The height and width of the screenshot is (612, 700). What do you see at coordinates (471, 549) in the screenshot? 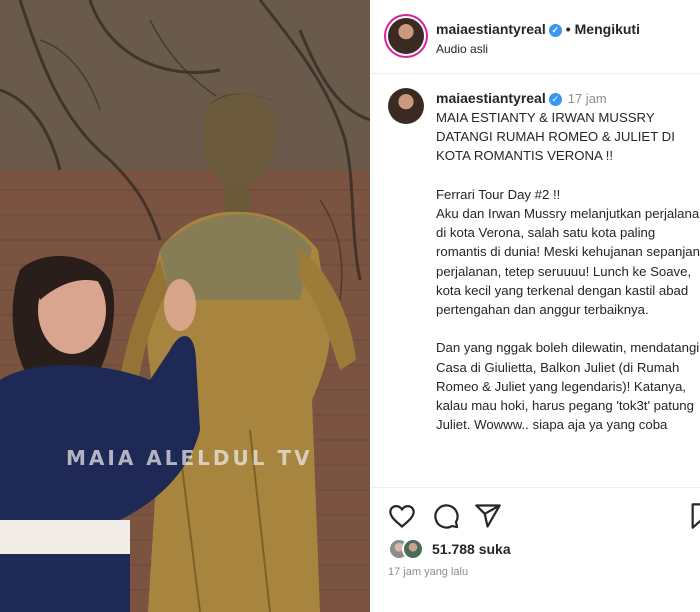
I see `likes-count: 51.788 suka` at bounding box center [471, 549].